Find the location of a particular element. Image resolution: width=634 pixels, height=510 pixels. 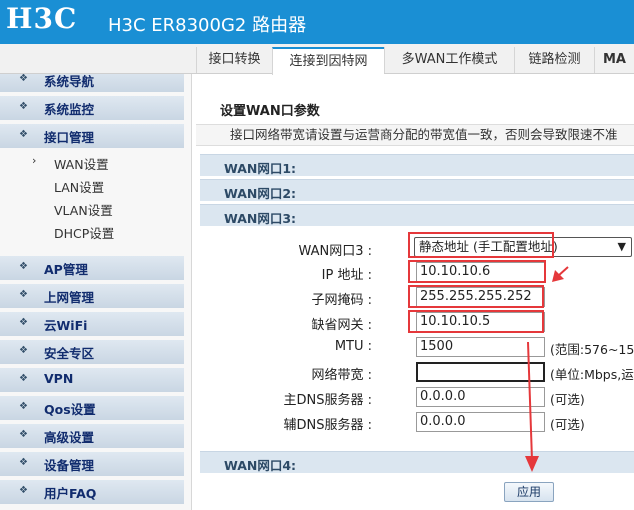

sidebar-item-interface-management: ❖ 接口管理 is located at coordinates (92, 136).